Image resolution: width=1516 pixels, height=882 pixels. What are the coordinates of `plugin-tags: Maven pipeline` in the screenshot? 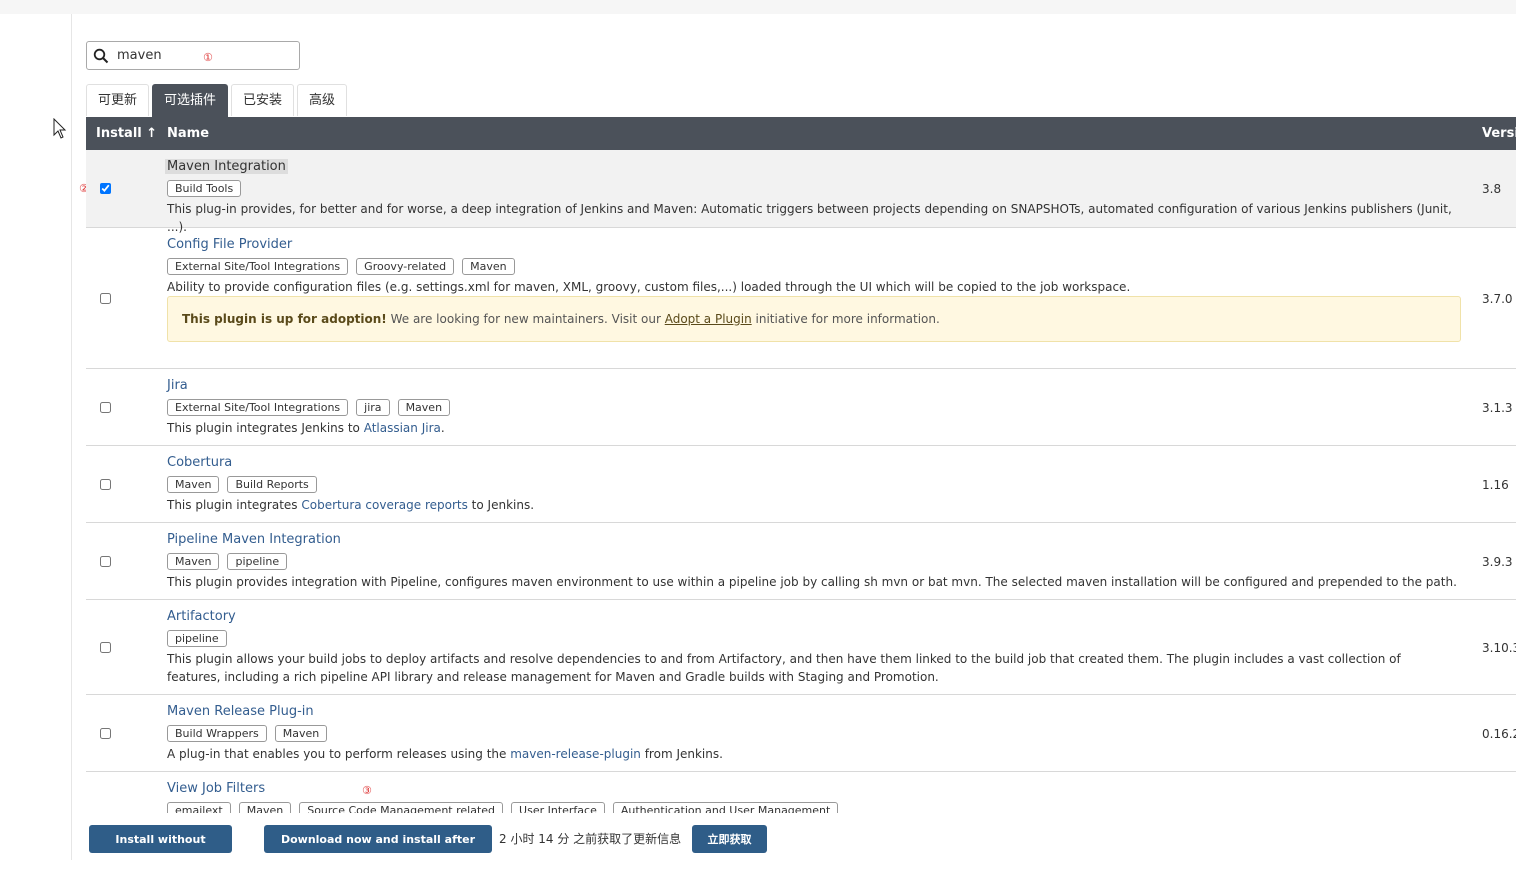 It's located at (231, 561).